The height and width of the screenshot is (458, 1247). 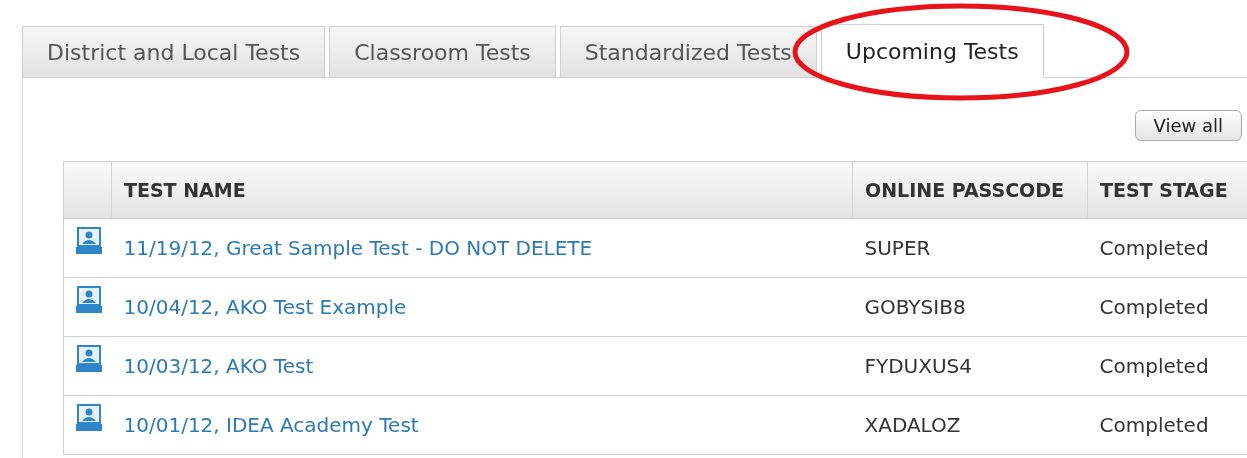 What do you see at coordinates (482, 190) in the screenshot?
I see `column-header: TEST NAME` at bounding box center [482, 190].